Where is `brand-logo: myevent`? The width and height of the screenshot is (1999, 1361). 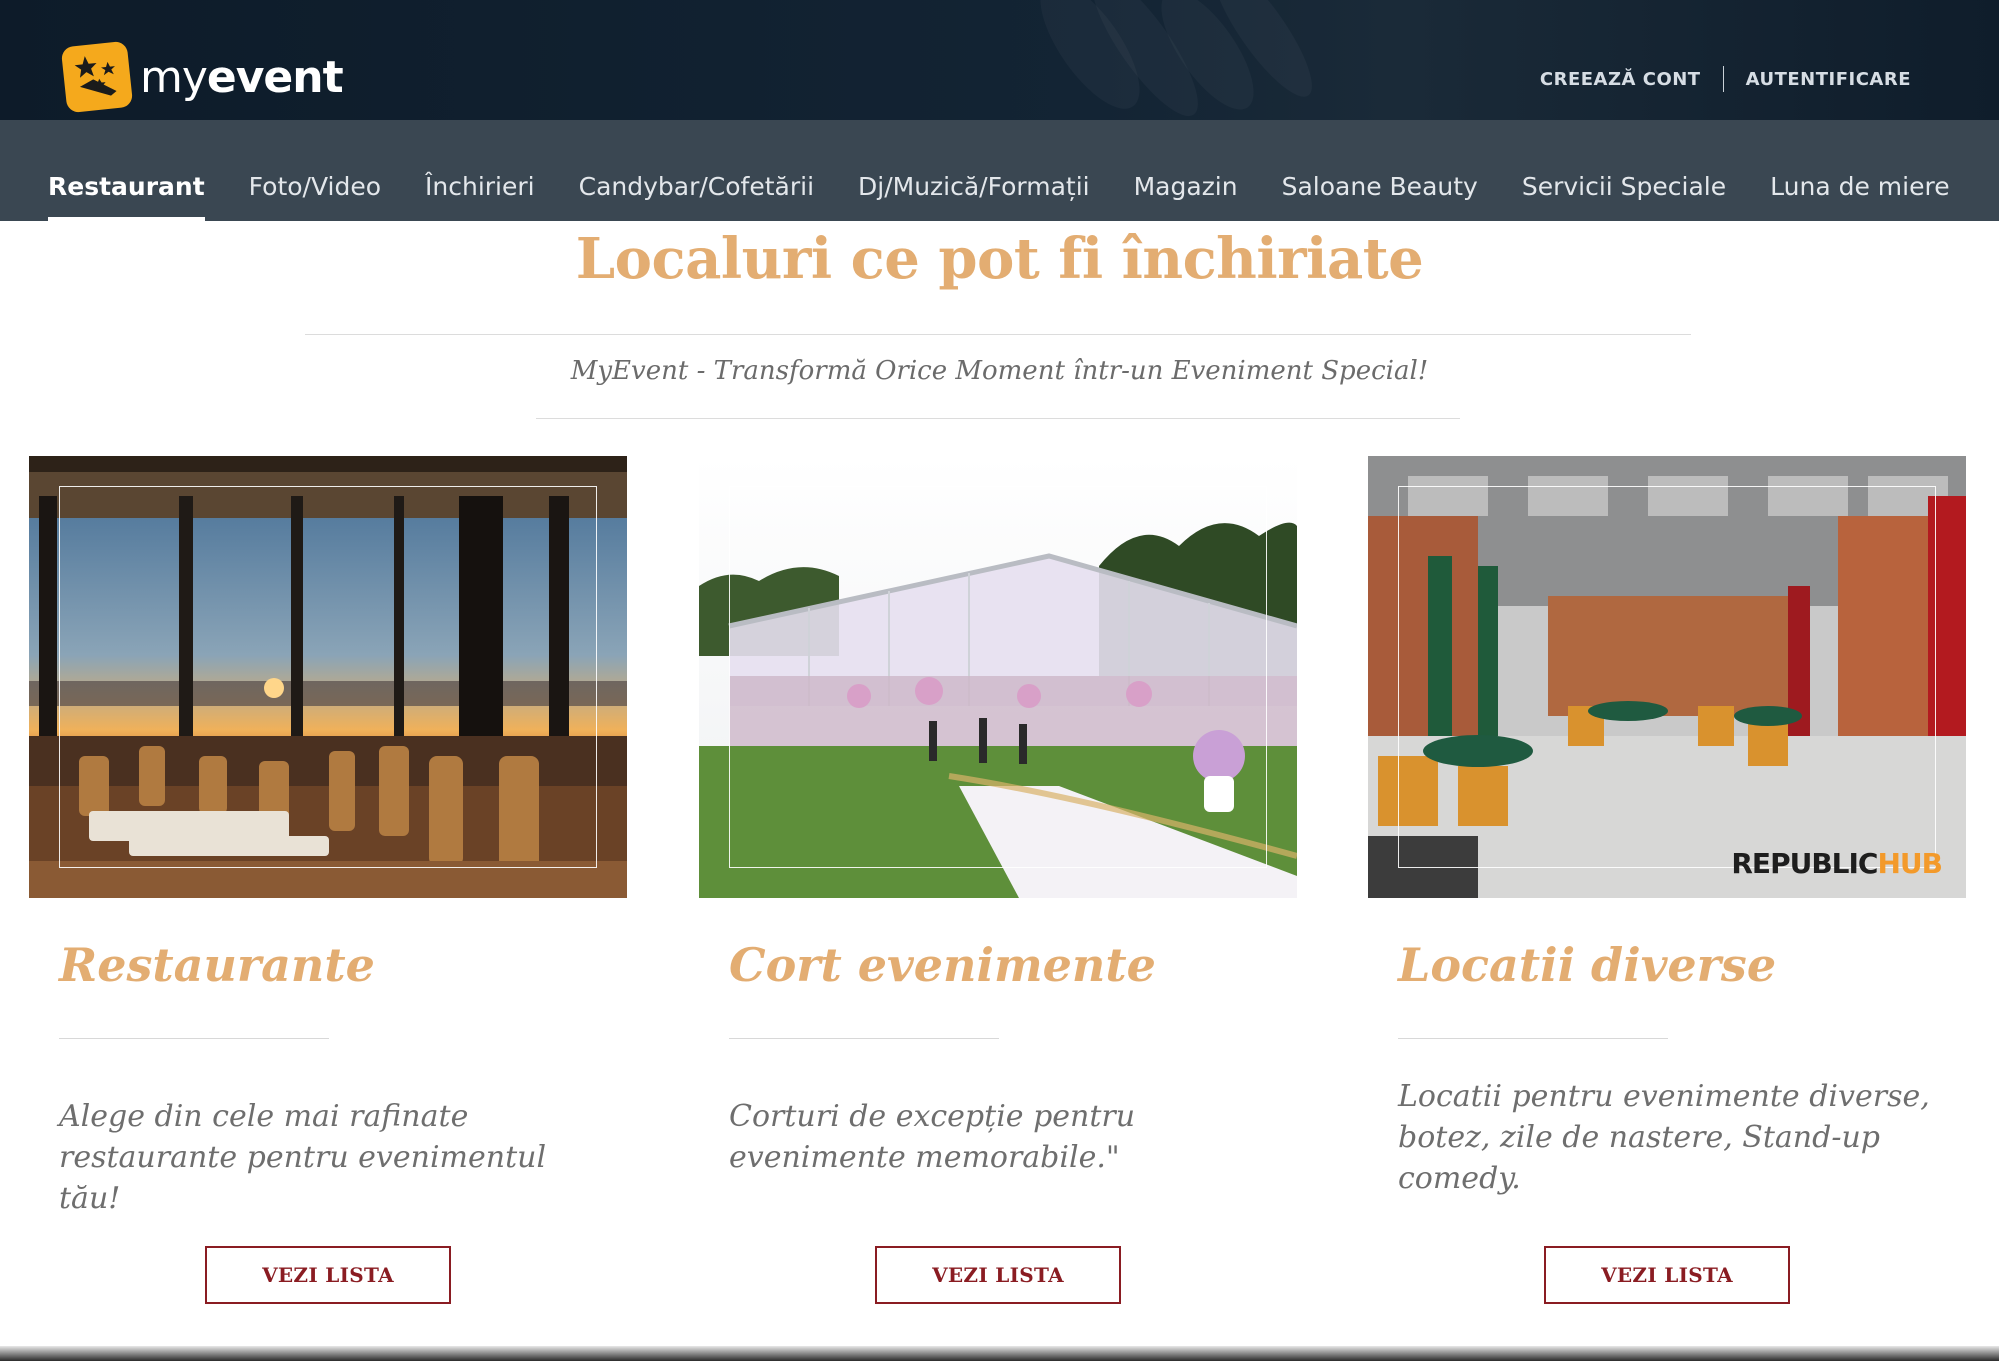
brand-logo: myevent is located at coordinates (202, 77).